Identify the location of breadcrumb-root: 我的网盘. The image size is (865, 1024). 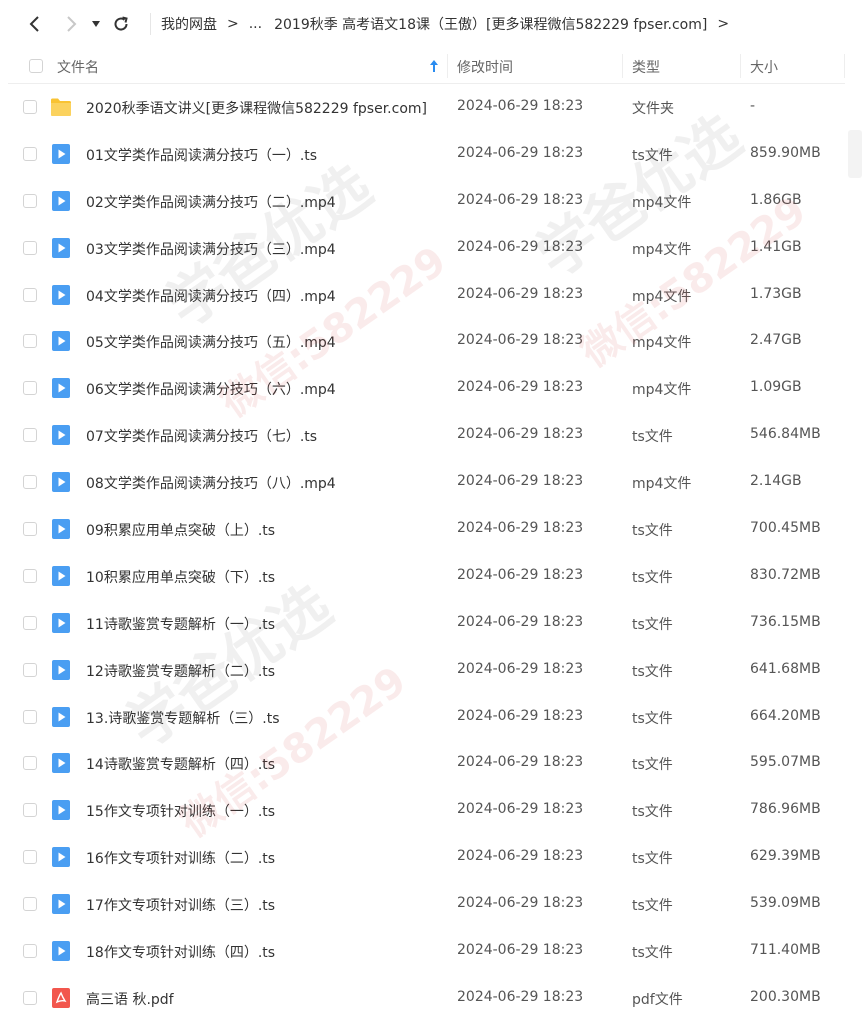
(189, 24).